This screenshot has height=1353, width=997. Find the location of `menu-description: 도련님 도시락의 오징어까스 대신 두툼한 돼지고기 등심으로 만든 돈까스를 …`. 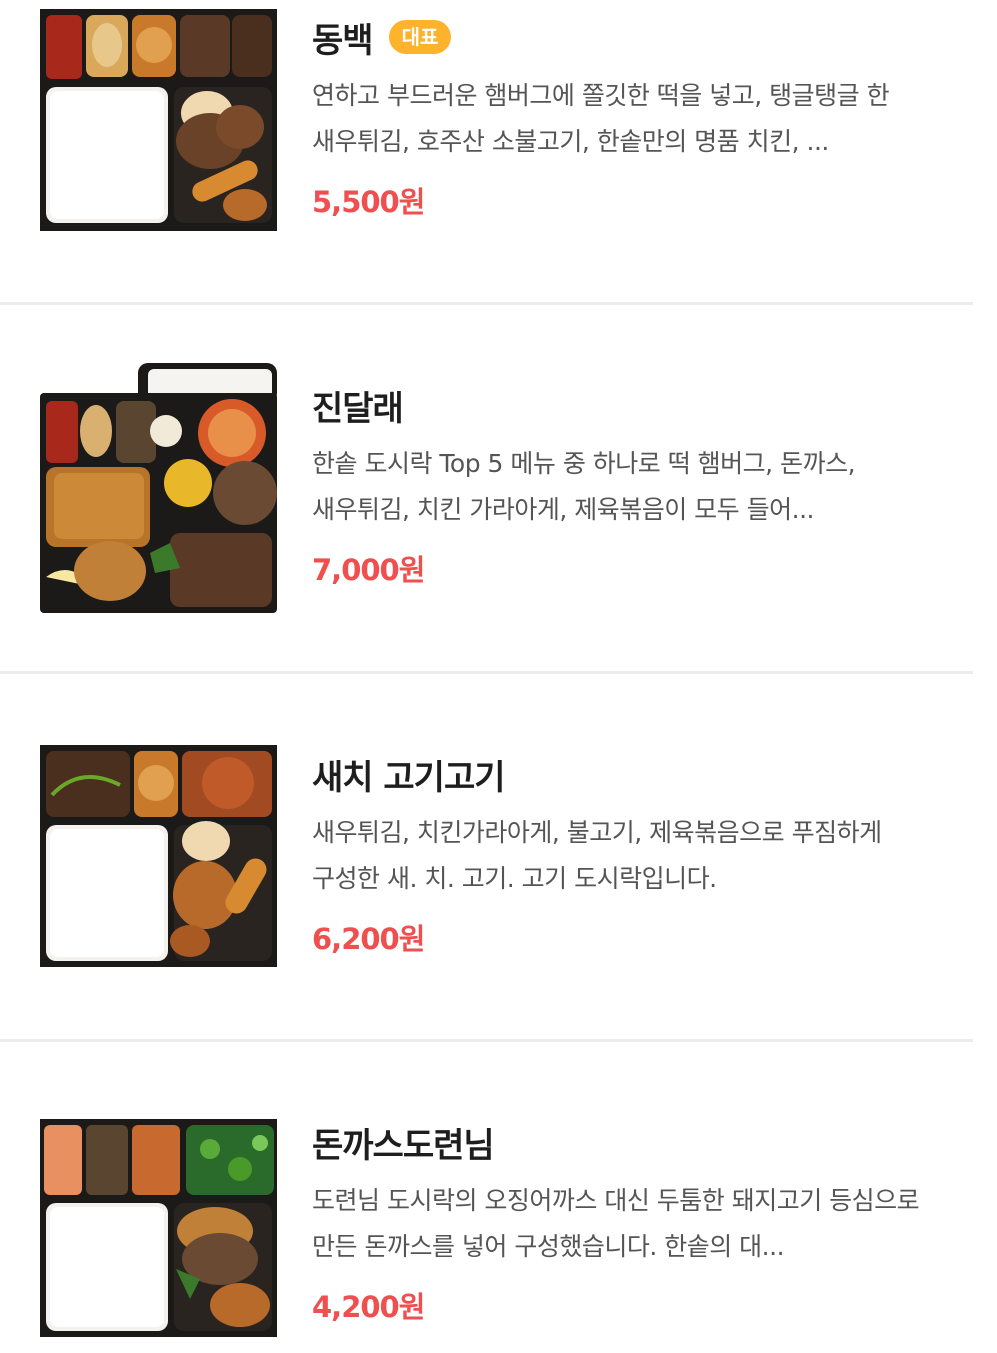

menu-description: 도련님 도시락의 오징어까스 대신 두툼한 돼지고기 등심으로 만든 돈까스를 … is located at coordinates (616, 1223).